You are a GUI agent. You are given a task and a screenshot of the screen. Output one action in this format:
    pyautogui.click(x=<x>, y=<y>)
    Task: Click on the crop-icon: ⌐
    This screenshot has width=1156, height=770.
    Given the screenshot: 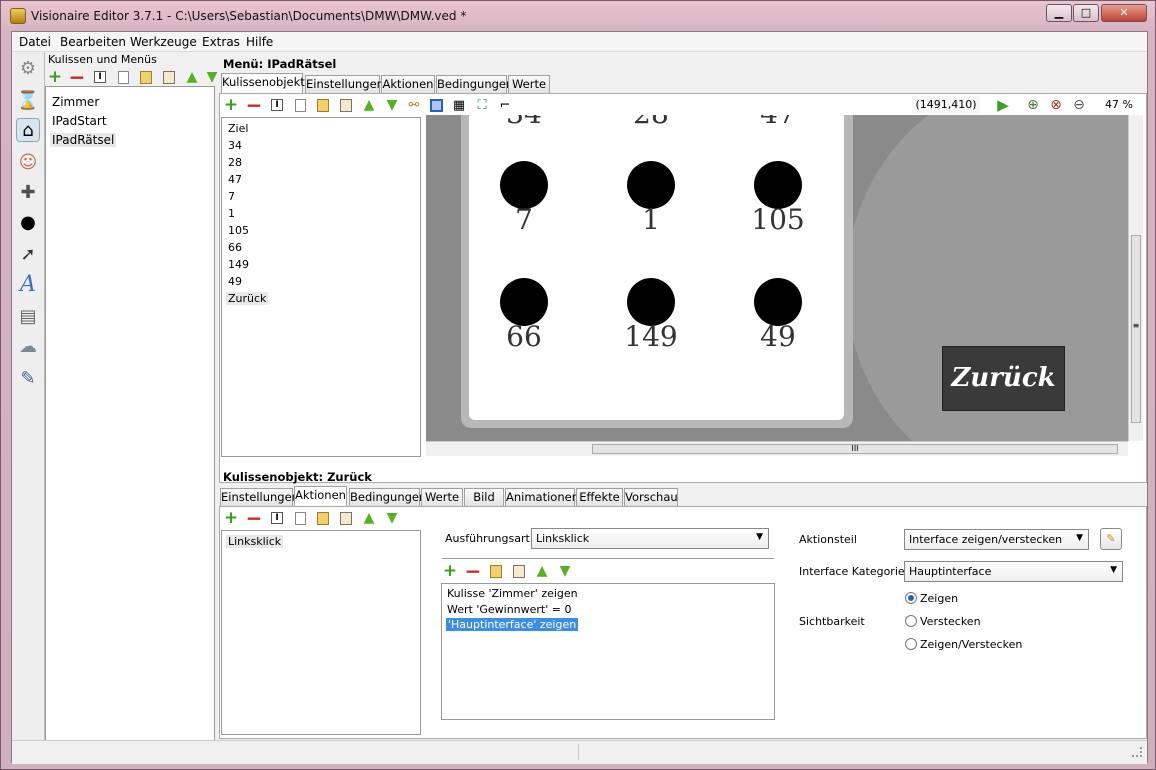 What is the action you would take?
    pyautogui.click(x=505, y=105)
    